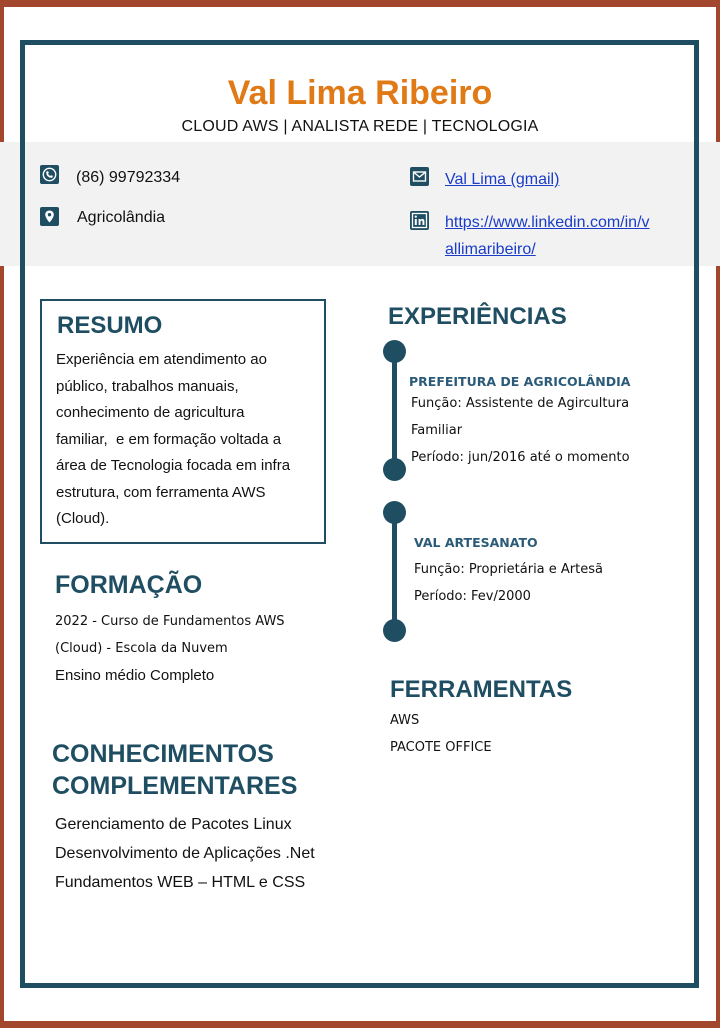  I want to click on experience-period: Período: jun/2016 até o momento, so click(520, 457).